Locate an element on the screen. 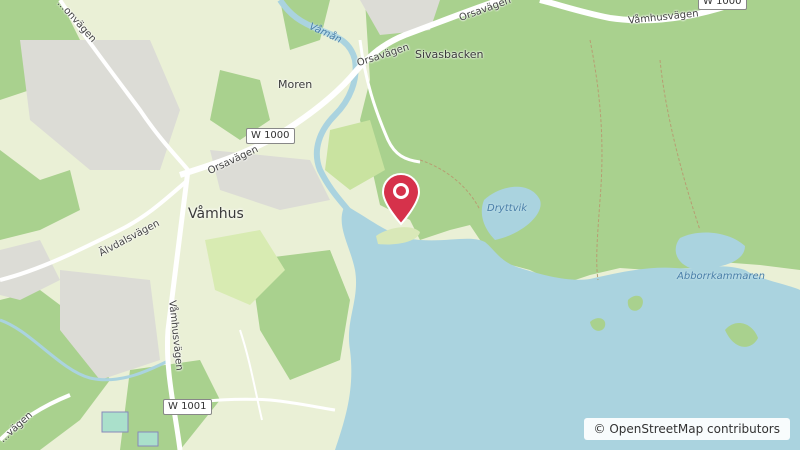 The image size is (800, 450). water-label-dryttvik: Dryttvik is located at coordinates (507, 208).